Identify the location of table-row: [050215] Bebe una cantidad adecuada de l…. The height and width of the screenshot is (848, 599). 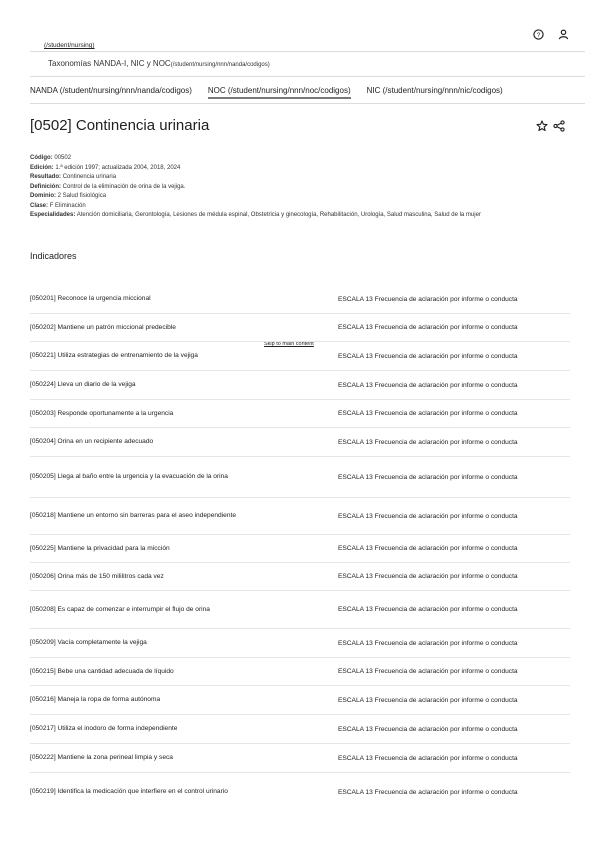
(300, 672).